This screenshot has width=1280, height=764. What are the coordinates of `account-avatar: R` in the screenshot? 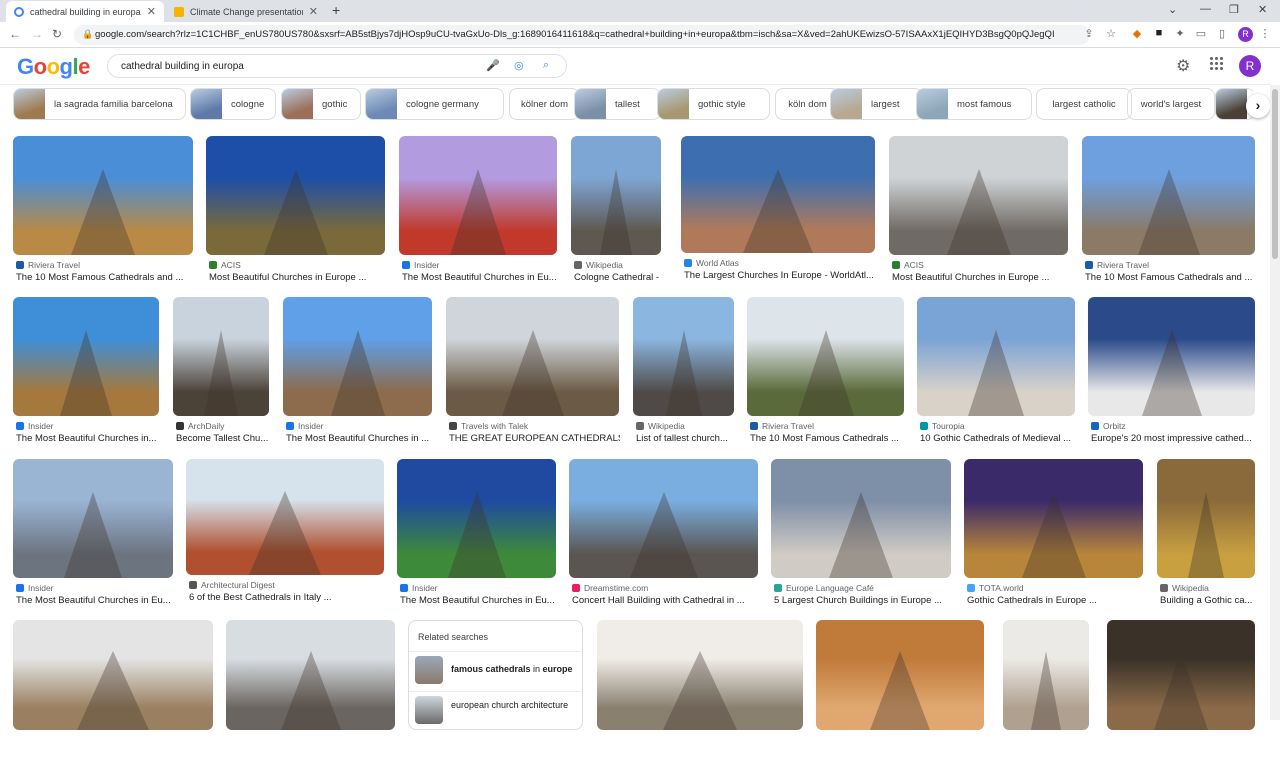 It's located at (1250, 66).